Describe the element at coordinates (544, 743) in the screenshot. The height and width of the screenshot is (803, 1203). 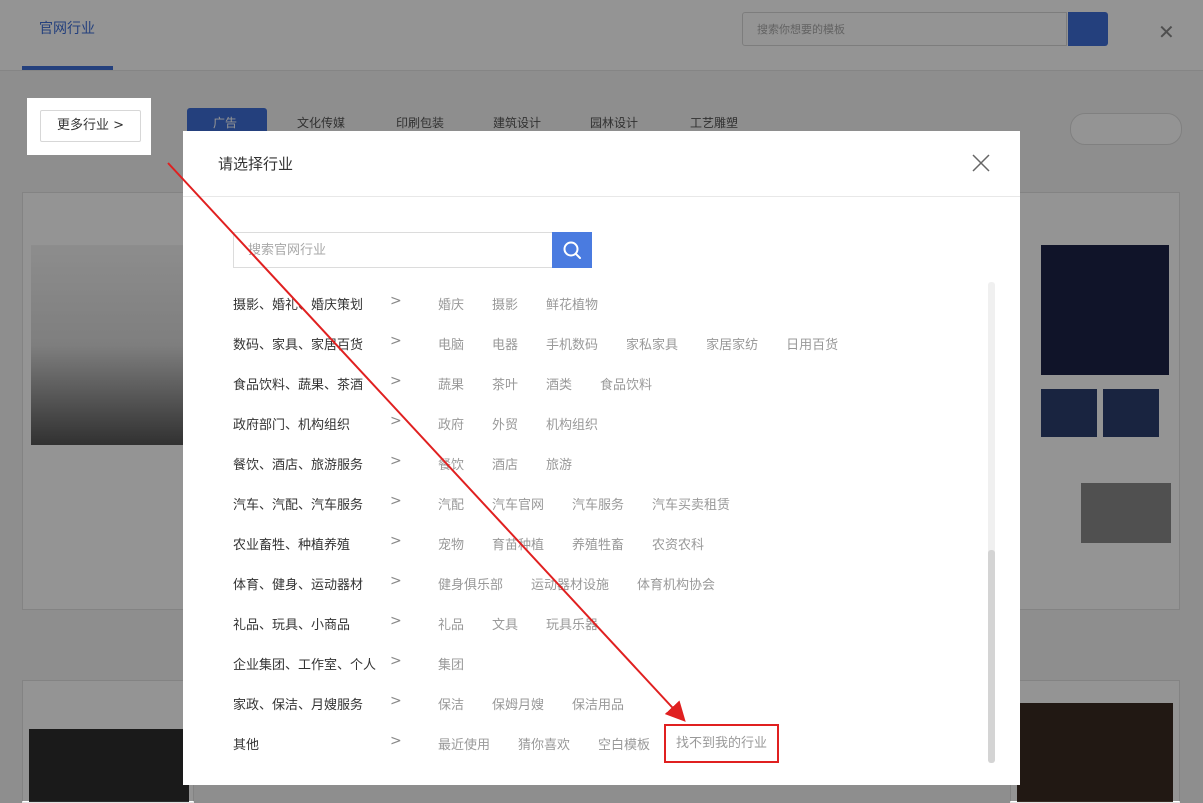
I see `industry-tag: 猜你喜欢` at that location.